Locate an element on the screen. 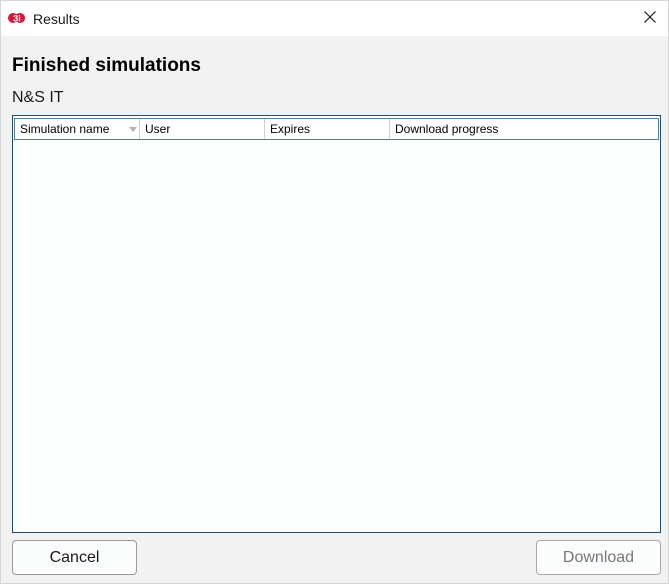  page-subtitle: N&S IT is located at coordinates (38, 97).